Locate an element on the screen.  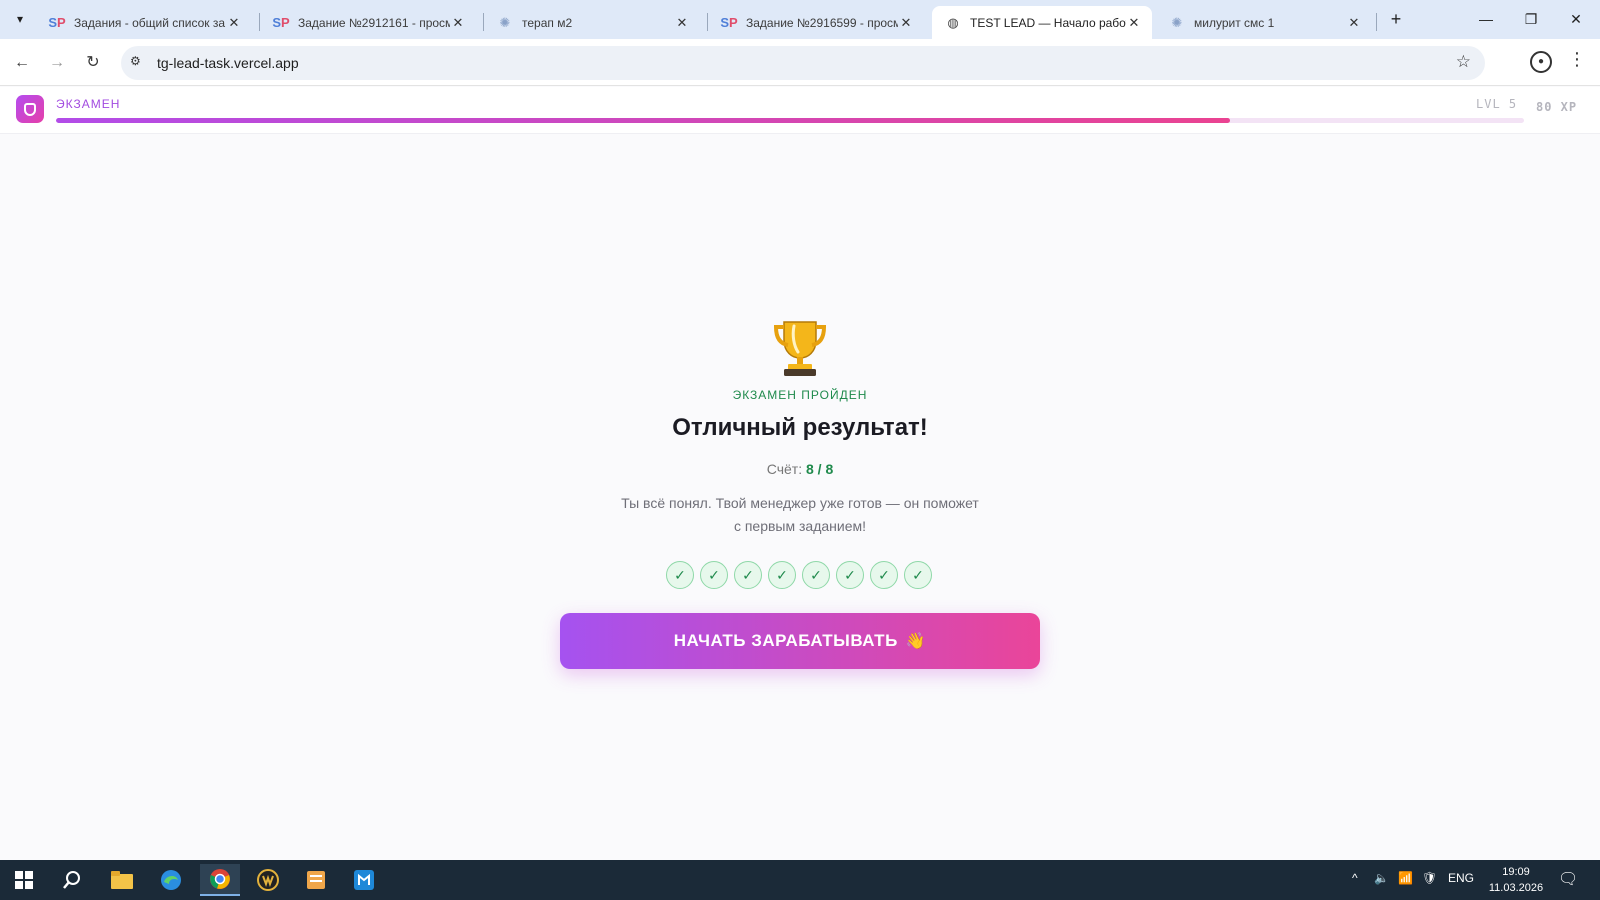
profile-icon: ● is located at coordinates (1541, 62).